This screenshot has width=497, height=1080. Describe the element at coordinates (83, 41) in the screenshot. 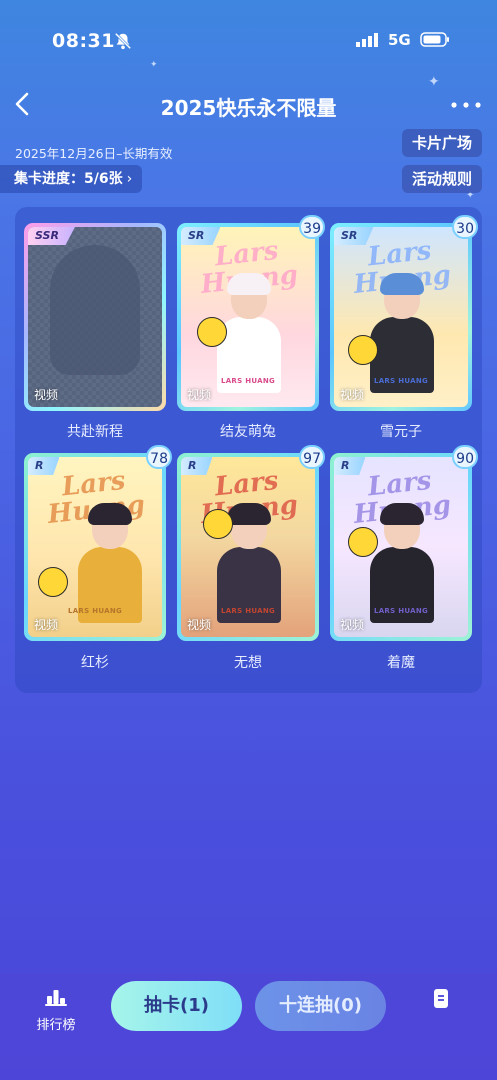

I see `status-time: 08:31` at that location.